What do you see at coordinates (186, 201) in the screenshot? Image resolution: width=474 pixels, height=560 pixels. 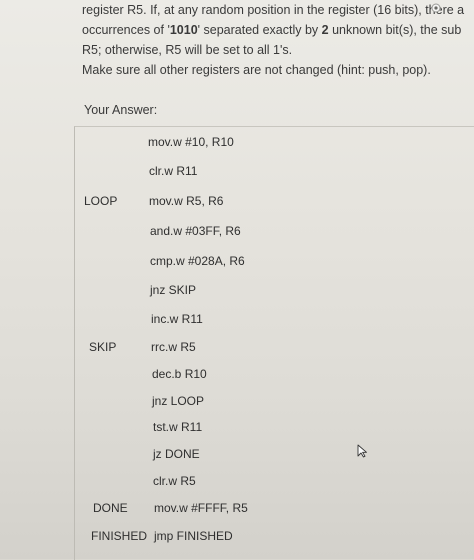 I see `code-line: mov.w R5, R6` at bounding box center [186, 201].